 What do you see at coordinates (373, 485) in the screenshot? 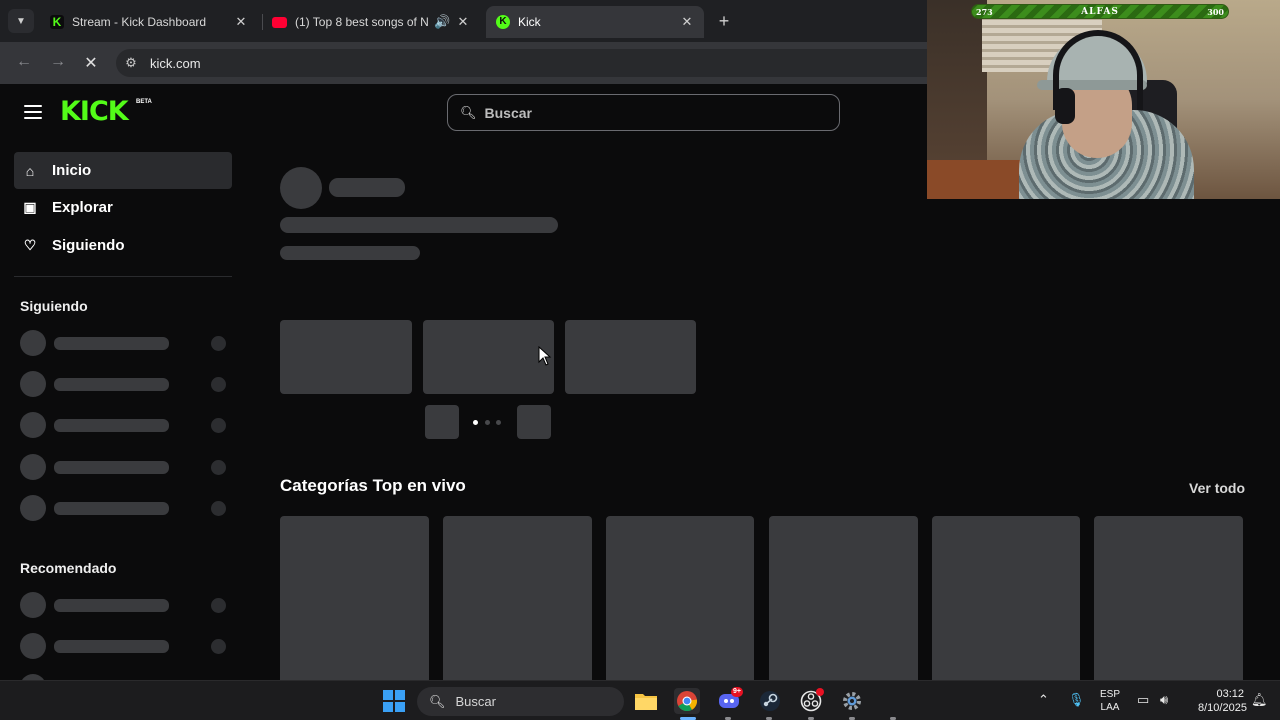
I see `categories-heading: Categorías Top en vivo` at bounding box center [373, 485].